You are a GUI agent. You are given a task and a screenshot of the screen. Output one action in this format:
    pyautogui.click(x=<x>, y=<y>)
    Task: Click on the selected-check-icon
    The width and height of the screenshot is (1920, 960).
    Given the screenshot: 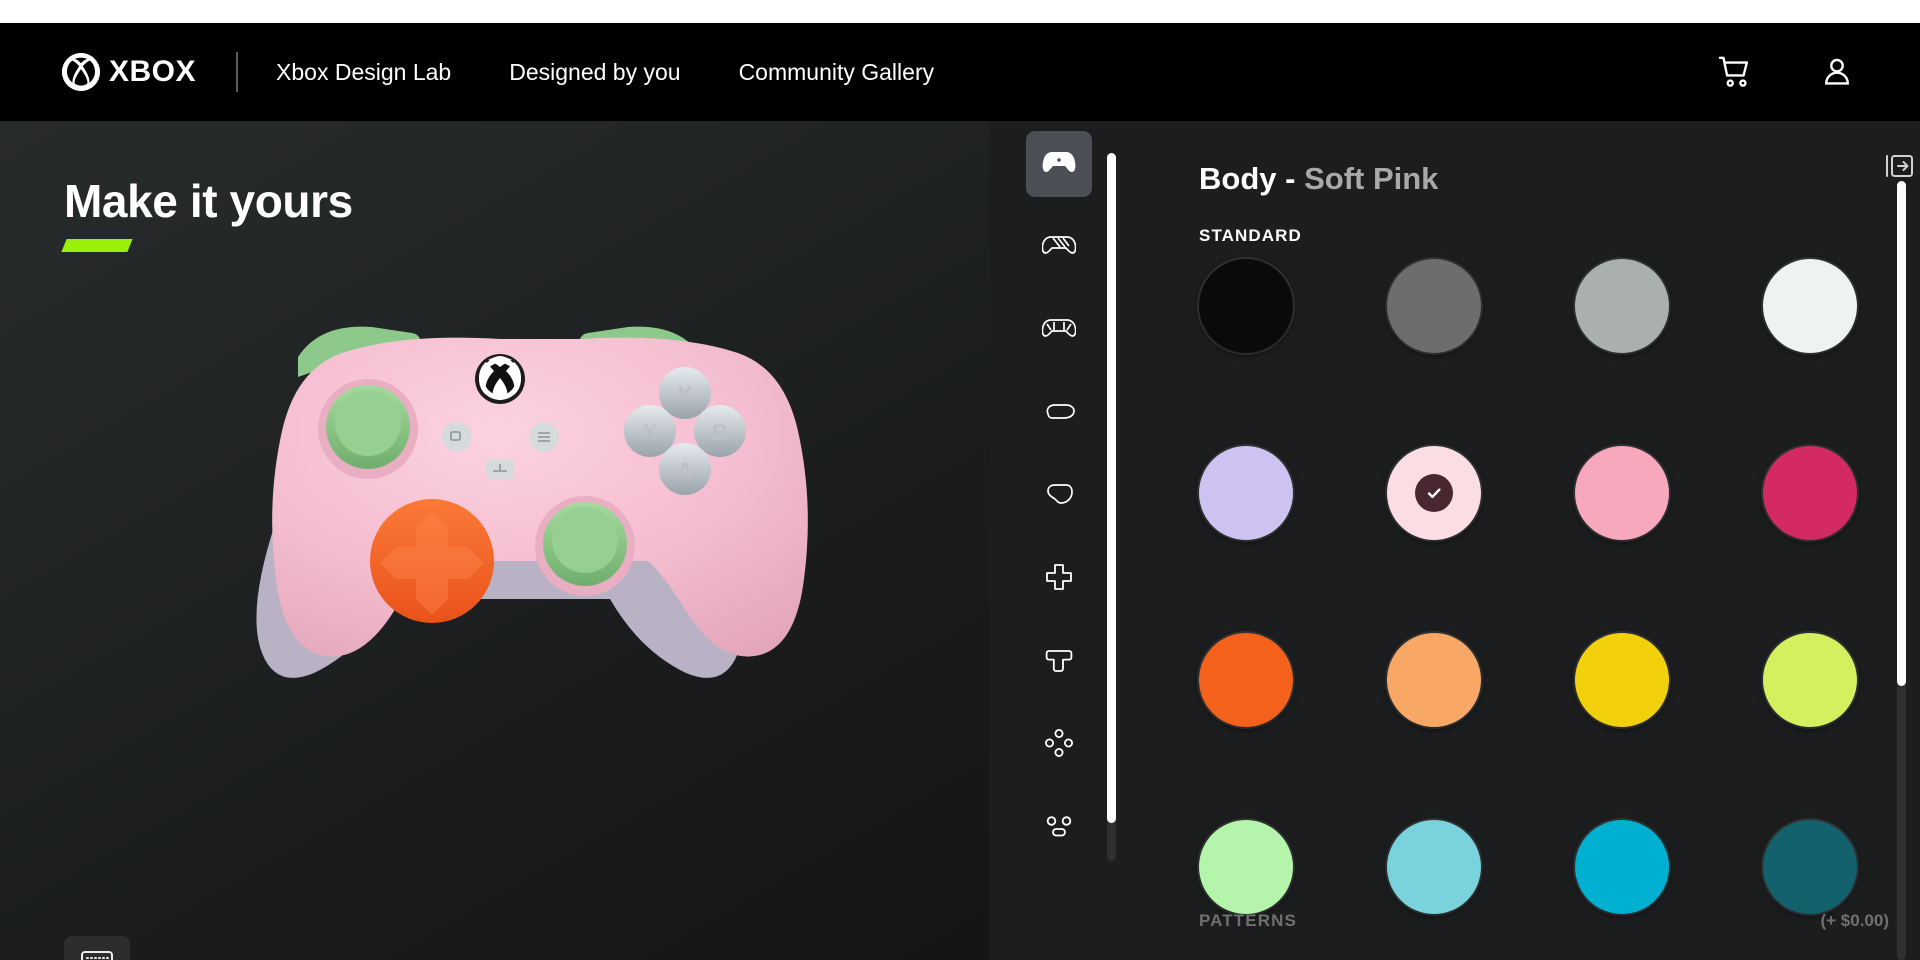 What is the action you would take?
    pyautogui.click(x=1434, y=493)
    